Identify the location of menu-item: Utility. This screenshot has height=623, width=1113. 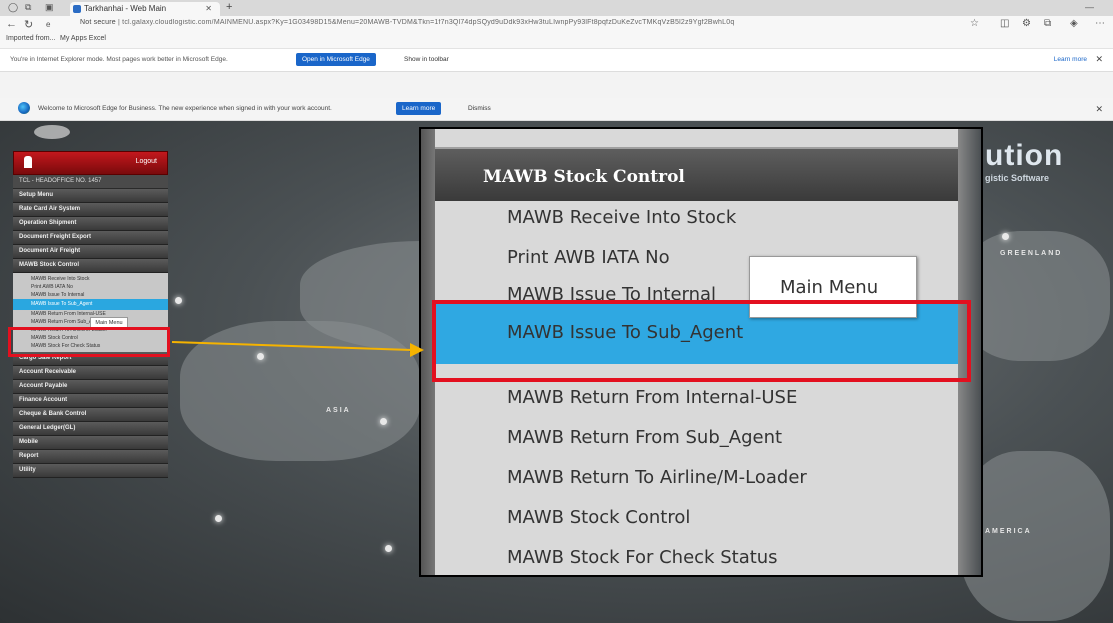
(90, 471).